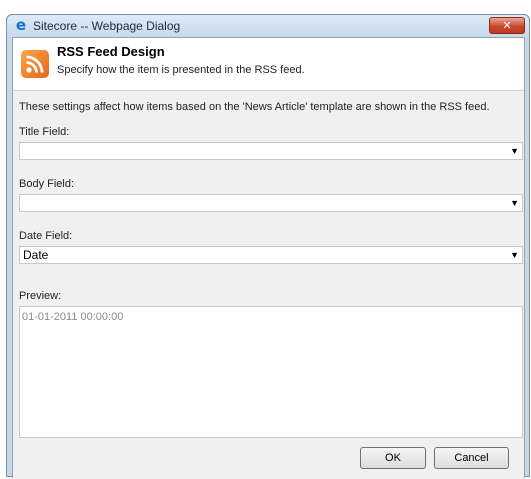  What do you see at coordinates (47, 184) in the screenshot?
I see `body-field-label: Body Field:` at bounding box center [47, 184].